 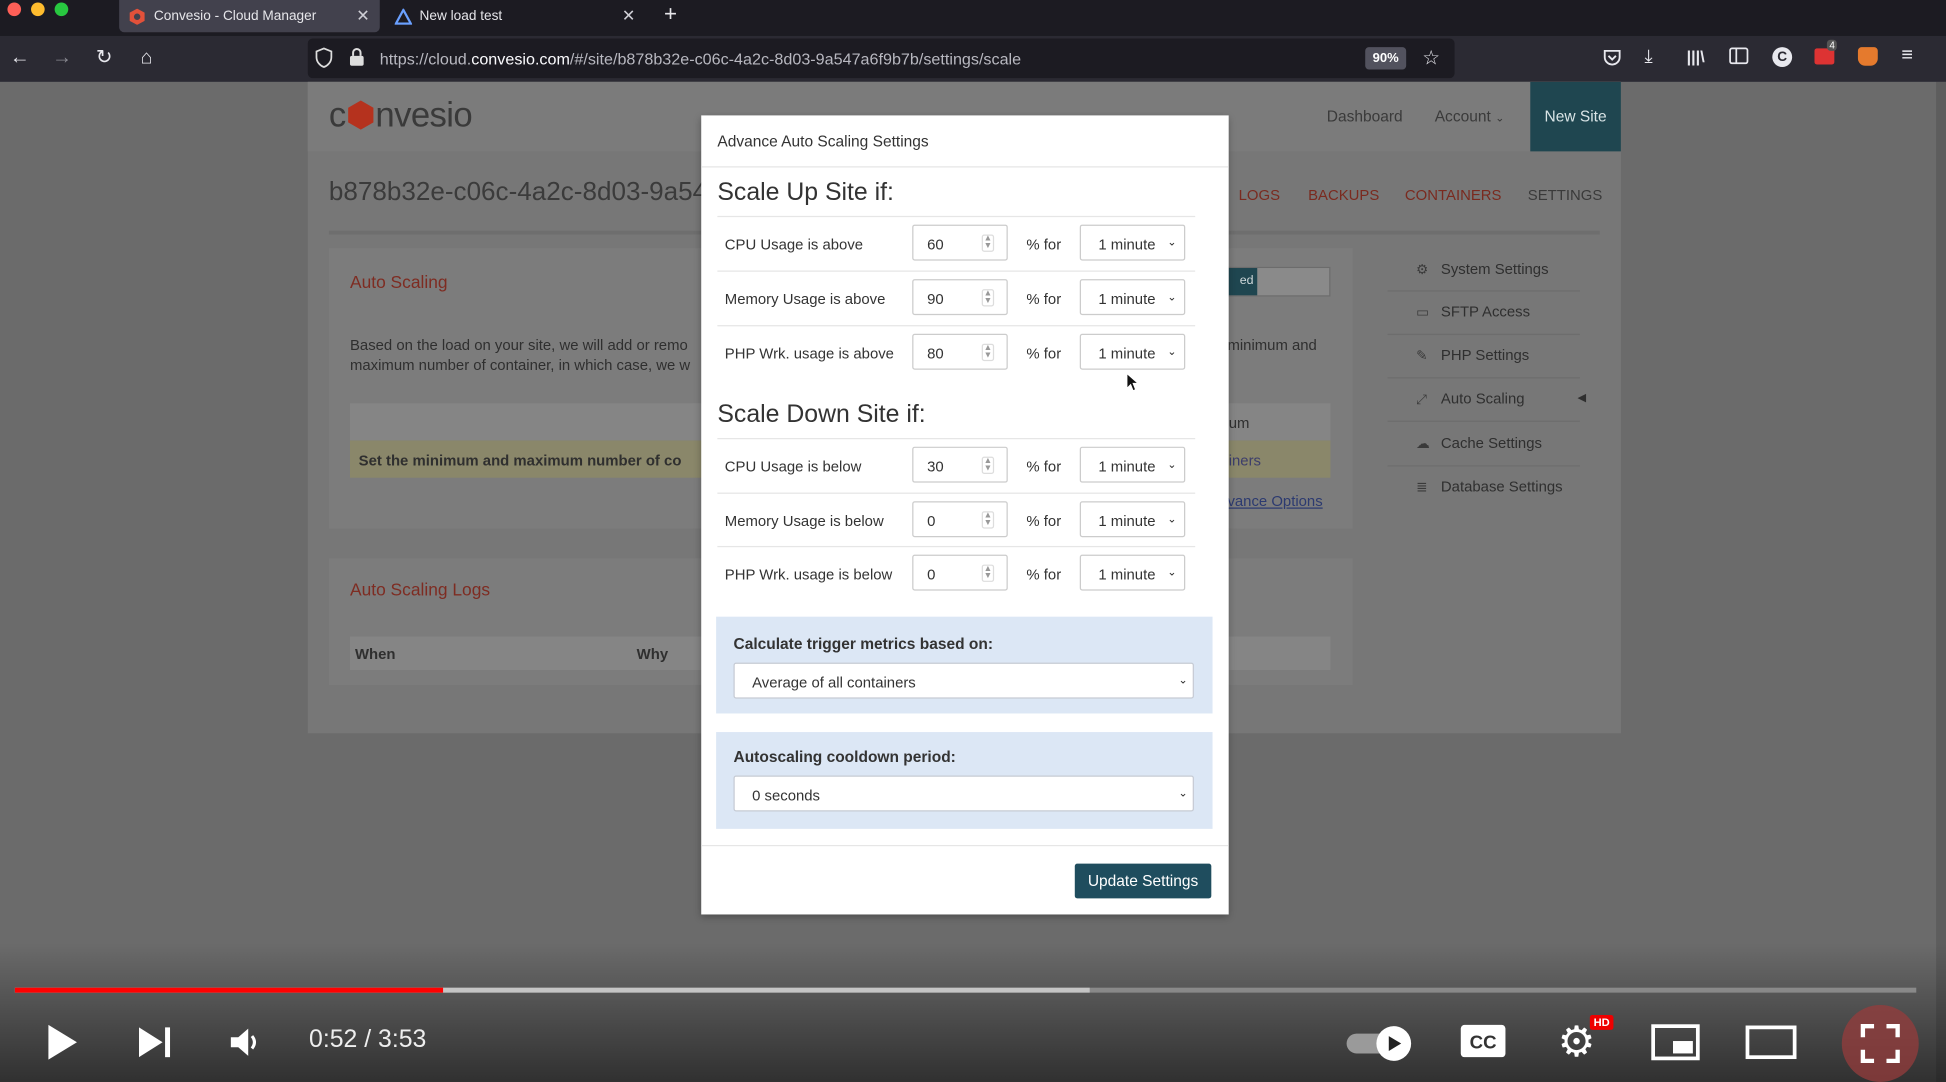 What do you see at coordinates (515, 16) in the screenshot?
I see `tab-new-load-test: New load test ✕` at bounding box center [515, 16].